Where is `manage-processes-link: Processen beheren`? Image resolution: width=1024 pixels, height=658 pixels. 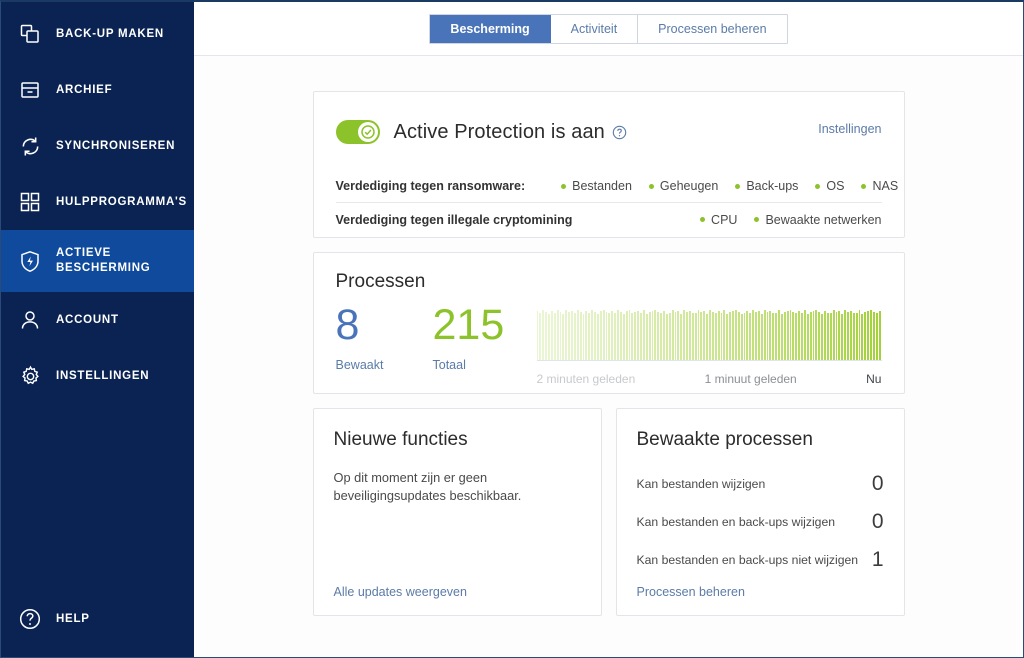
manage-processes-link: Processen beheren is located at coordinates (691, 592).